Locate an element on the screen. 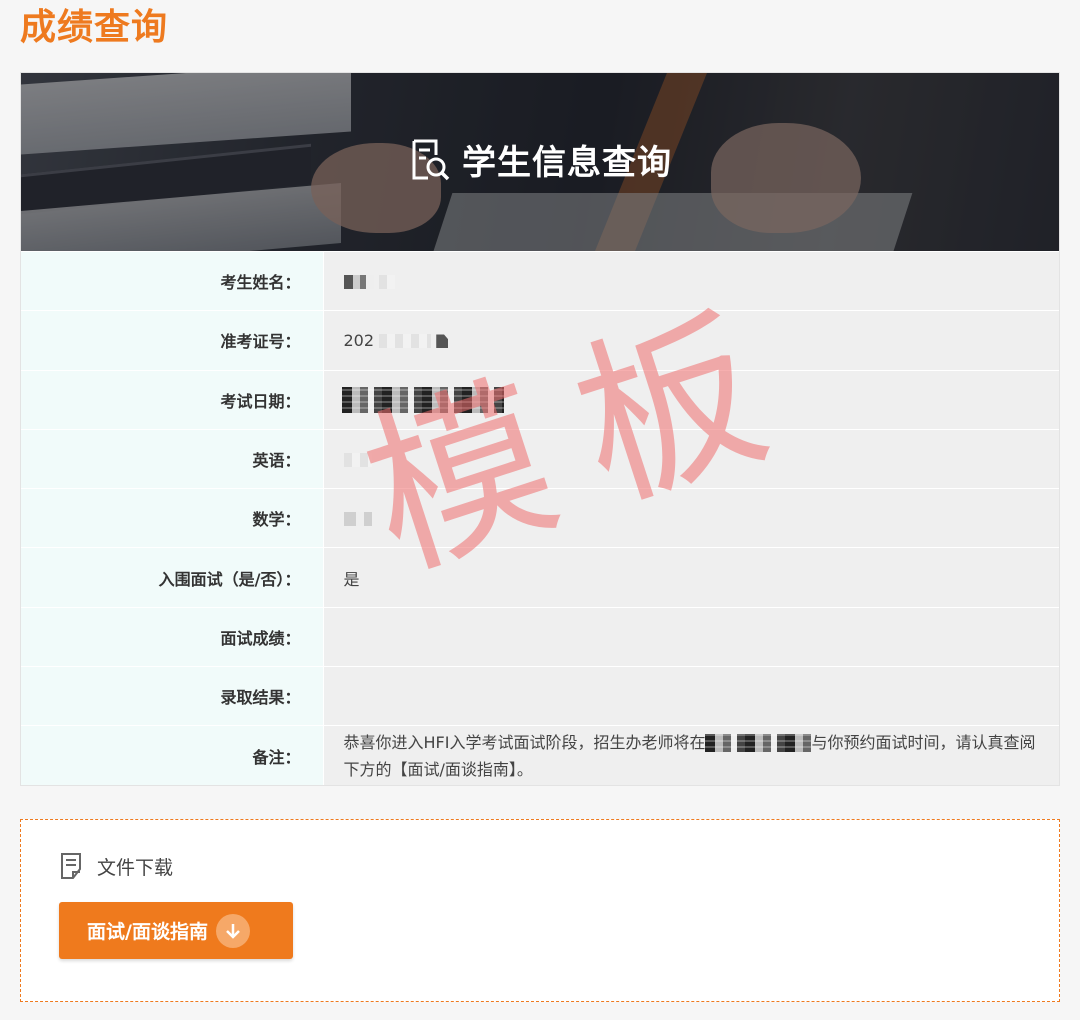  page-title: 成绩查询 is located at coordinates (94, 27).